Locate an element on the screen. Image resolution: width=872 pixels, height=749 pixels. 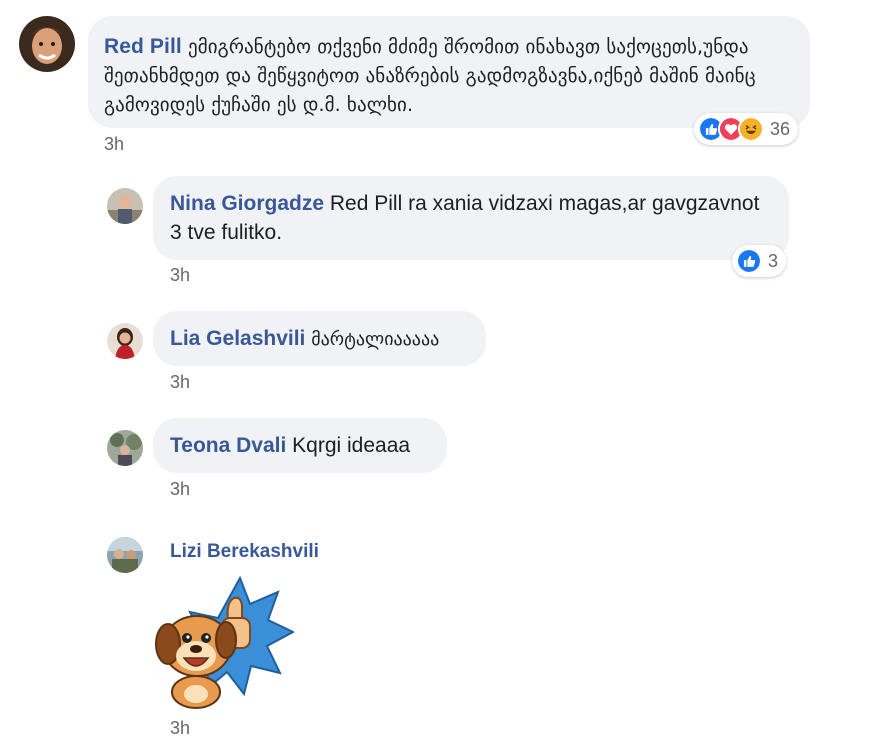
reply-author: Lizi Berekashvili is located at coordinates (244, 552).